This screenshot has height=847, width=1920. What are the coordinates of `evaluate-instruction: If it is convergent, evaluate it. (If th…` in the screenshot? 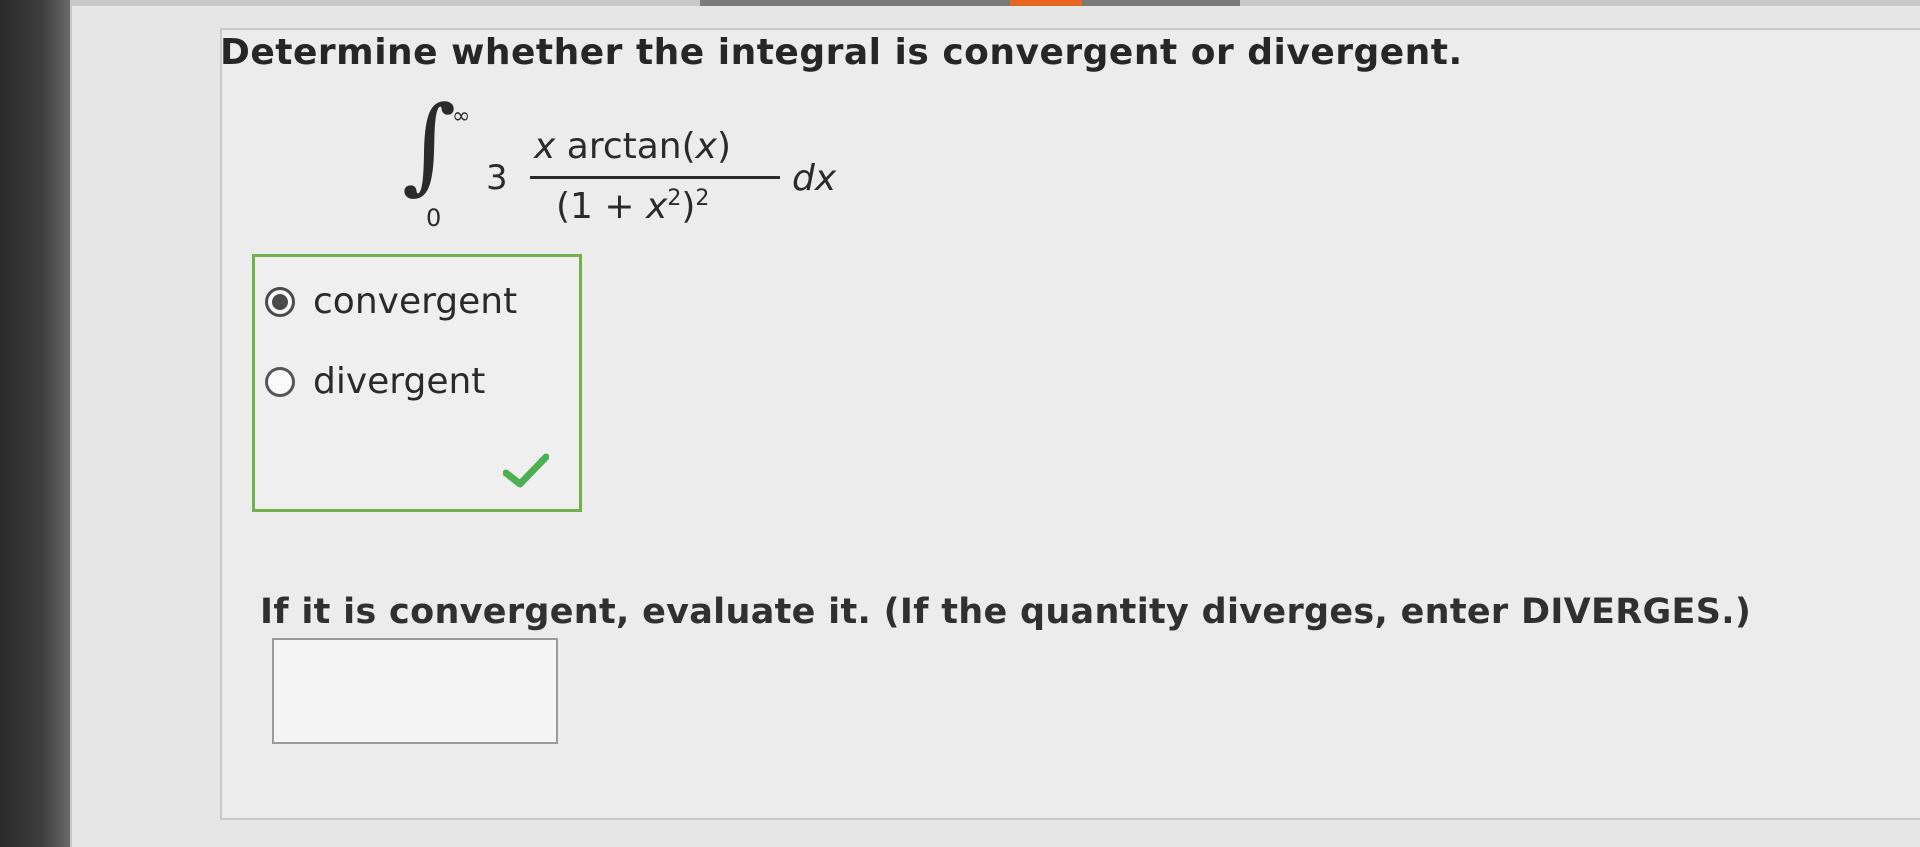 It's located at (1006, 612).